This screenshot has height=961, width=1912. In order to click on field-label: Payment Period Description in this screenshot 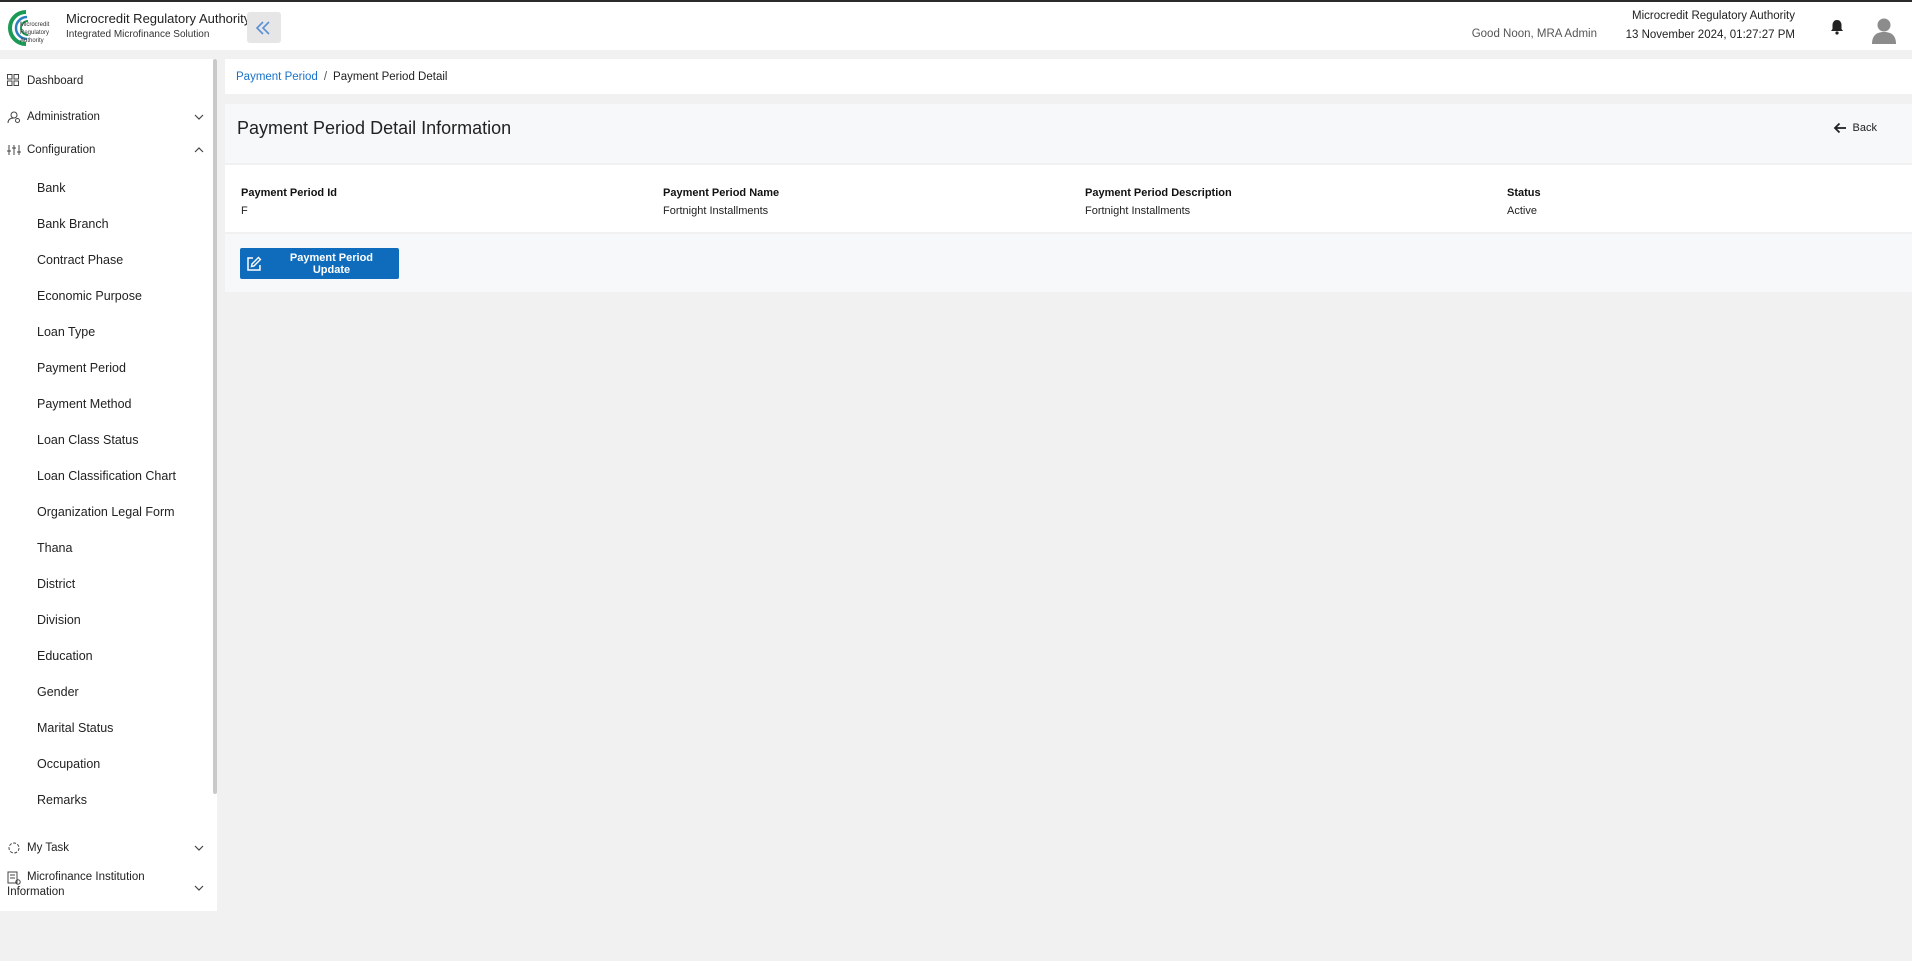, I will do `click(1158, 193)`.